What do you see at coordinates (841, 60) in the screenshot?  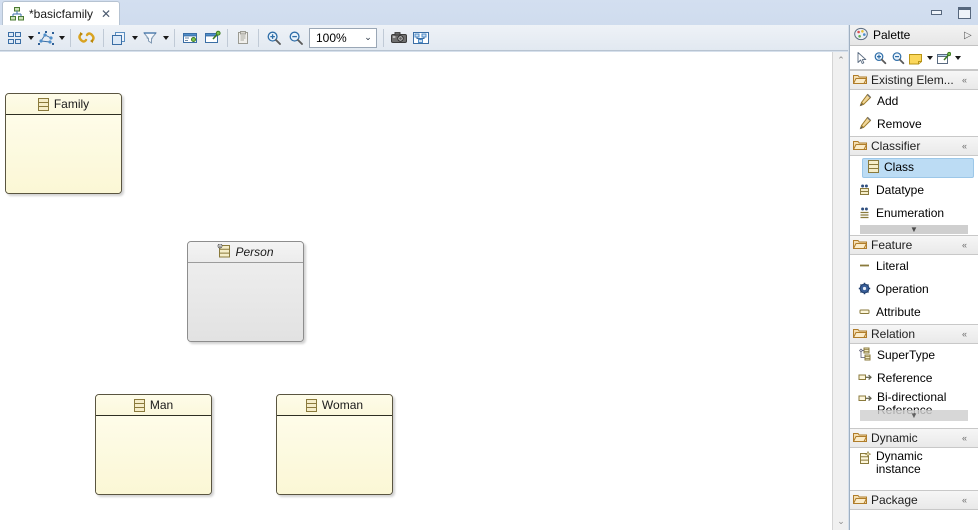 I see `scroll-up-icon: ⌃` at bounding box center [841, 60].